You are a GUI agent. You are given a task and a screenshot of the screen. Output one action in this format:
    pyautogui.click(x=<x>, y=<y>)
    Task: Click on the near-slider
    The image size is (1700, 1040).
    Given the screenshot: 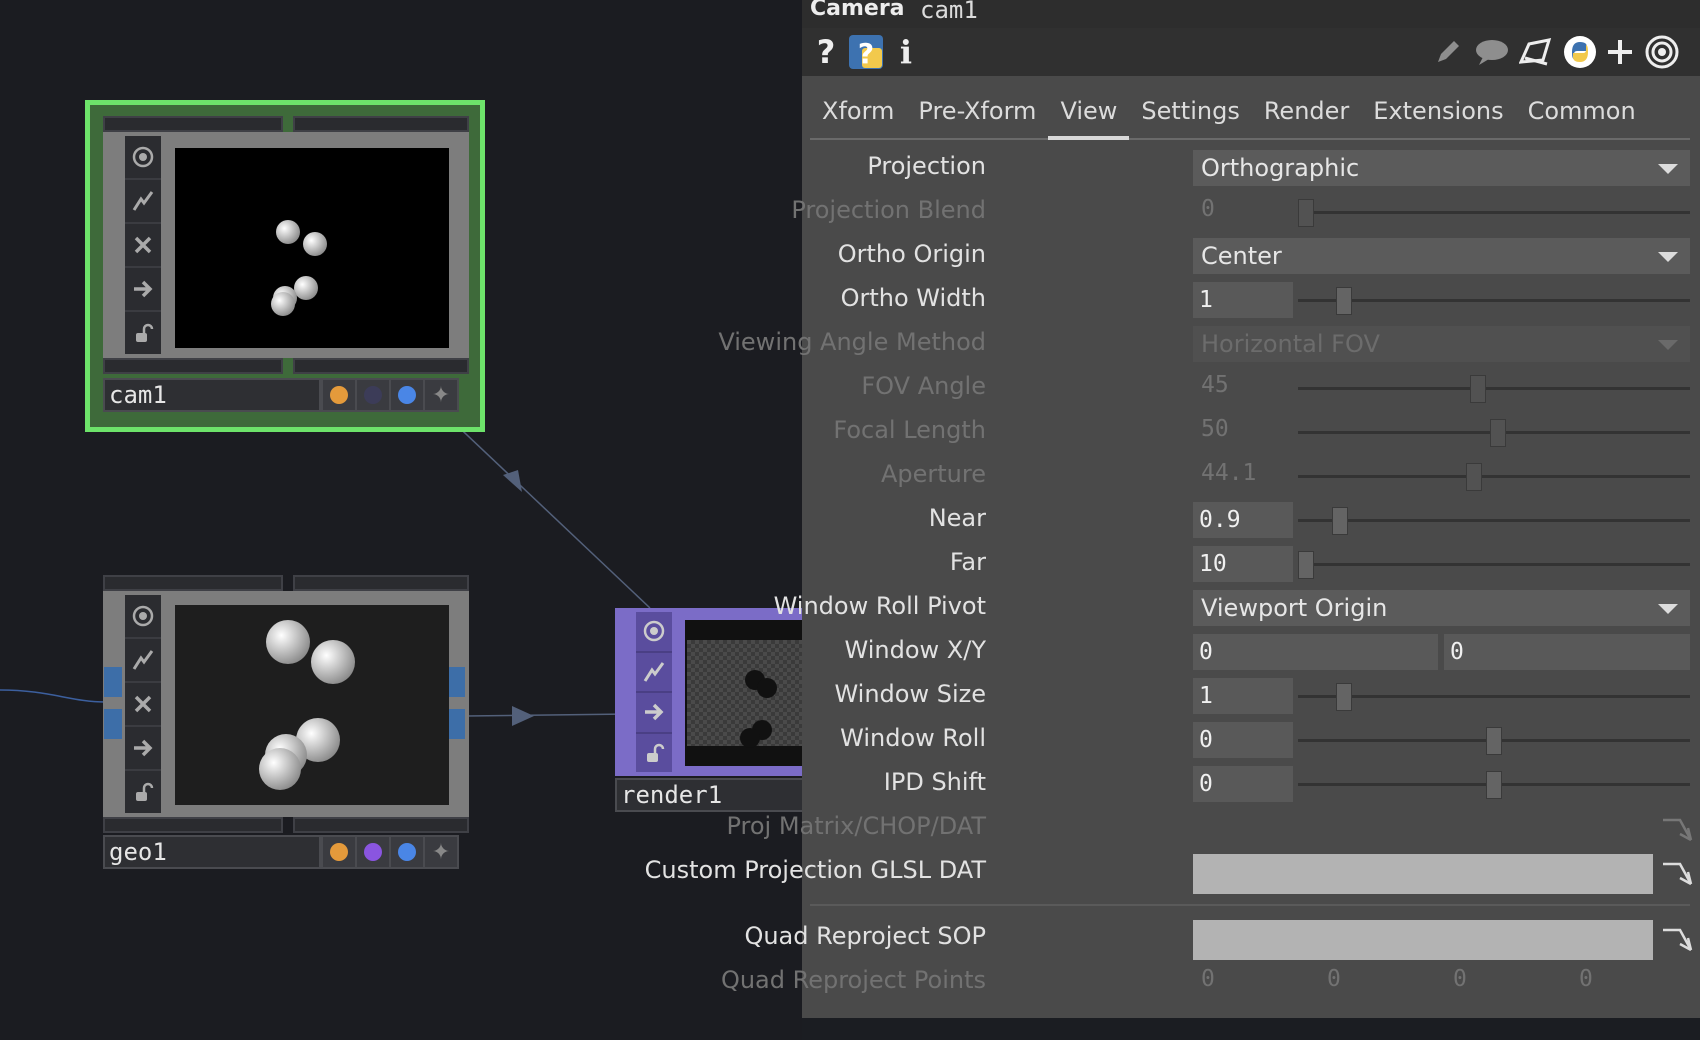 What is the action you would take?
    pyautogui.click(x=1494, y=521)
    